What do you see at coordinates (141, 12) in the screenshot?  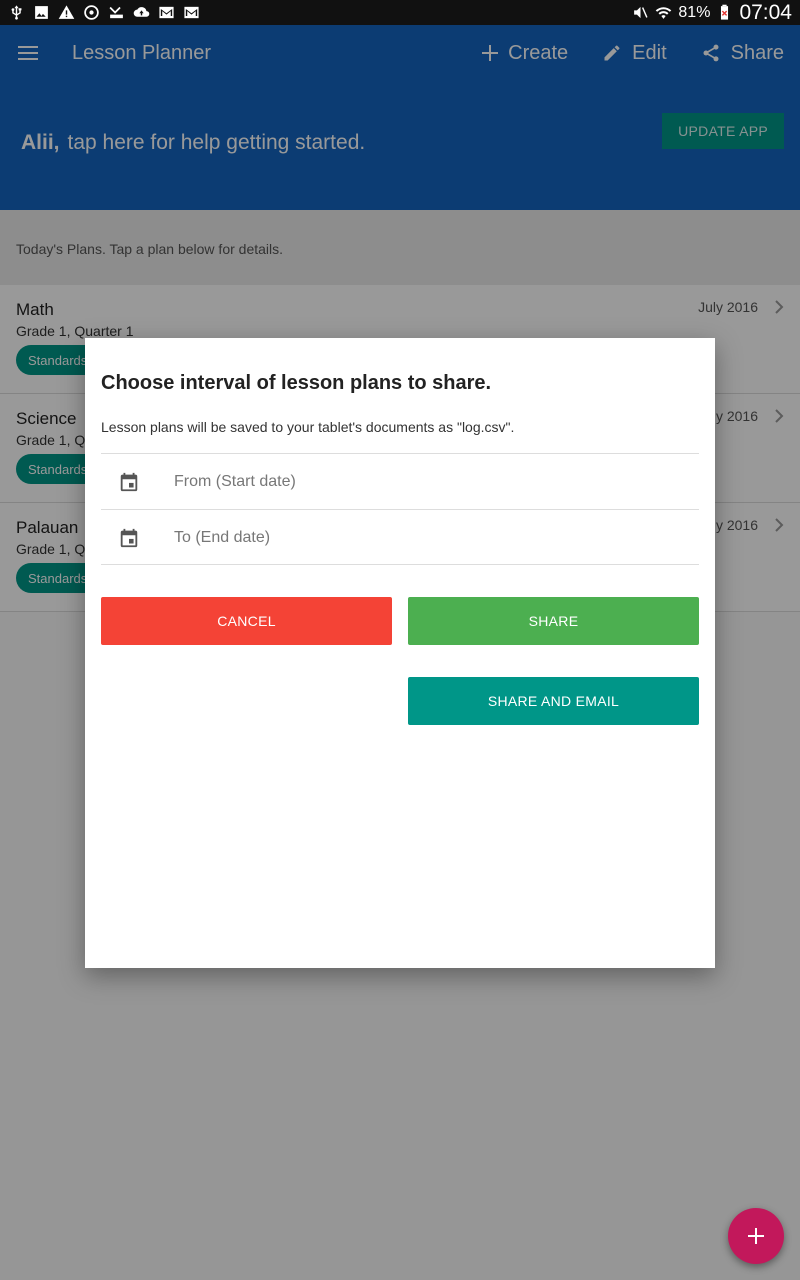 I see `cloud-upload-icon` at bounding box center [141, 12].